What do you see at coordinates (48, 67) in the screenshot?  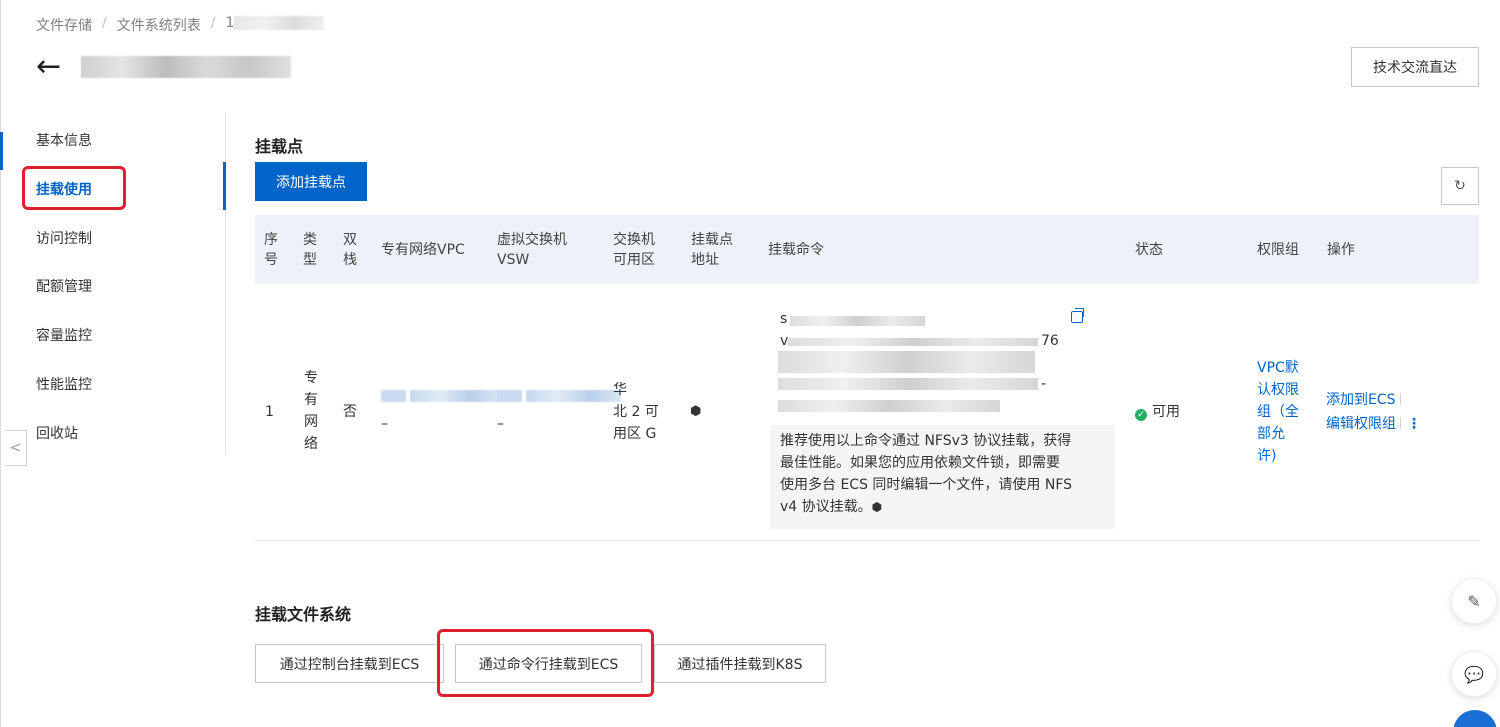 I see `back-arrow-icon: ←` at bounding box center [48, 67].